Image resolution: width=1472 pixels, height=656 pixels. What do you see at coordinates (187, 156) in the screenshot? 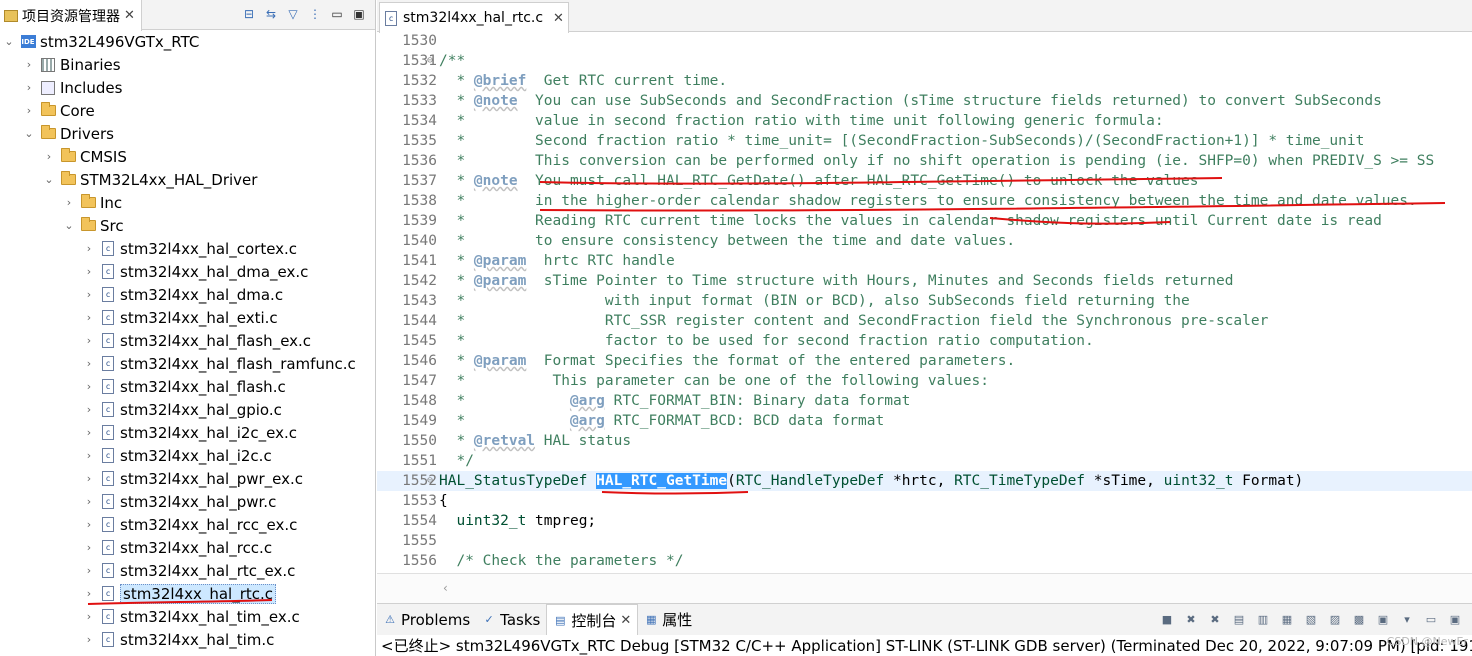
I see `tree-item: › CMSIS` at bounding box center [187, 156].